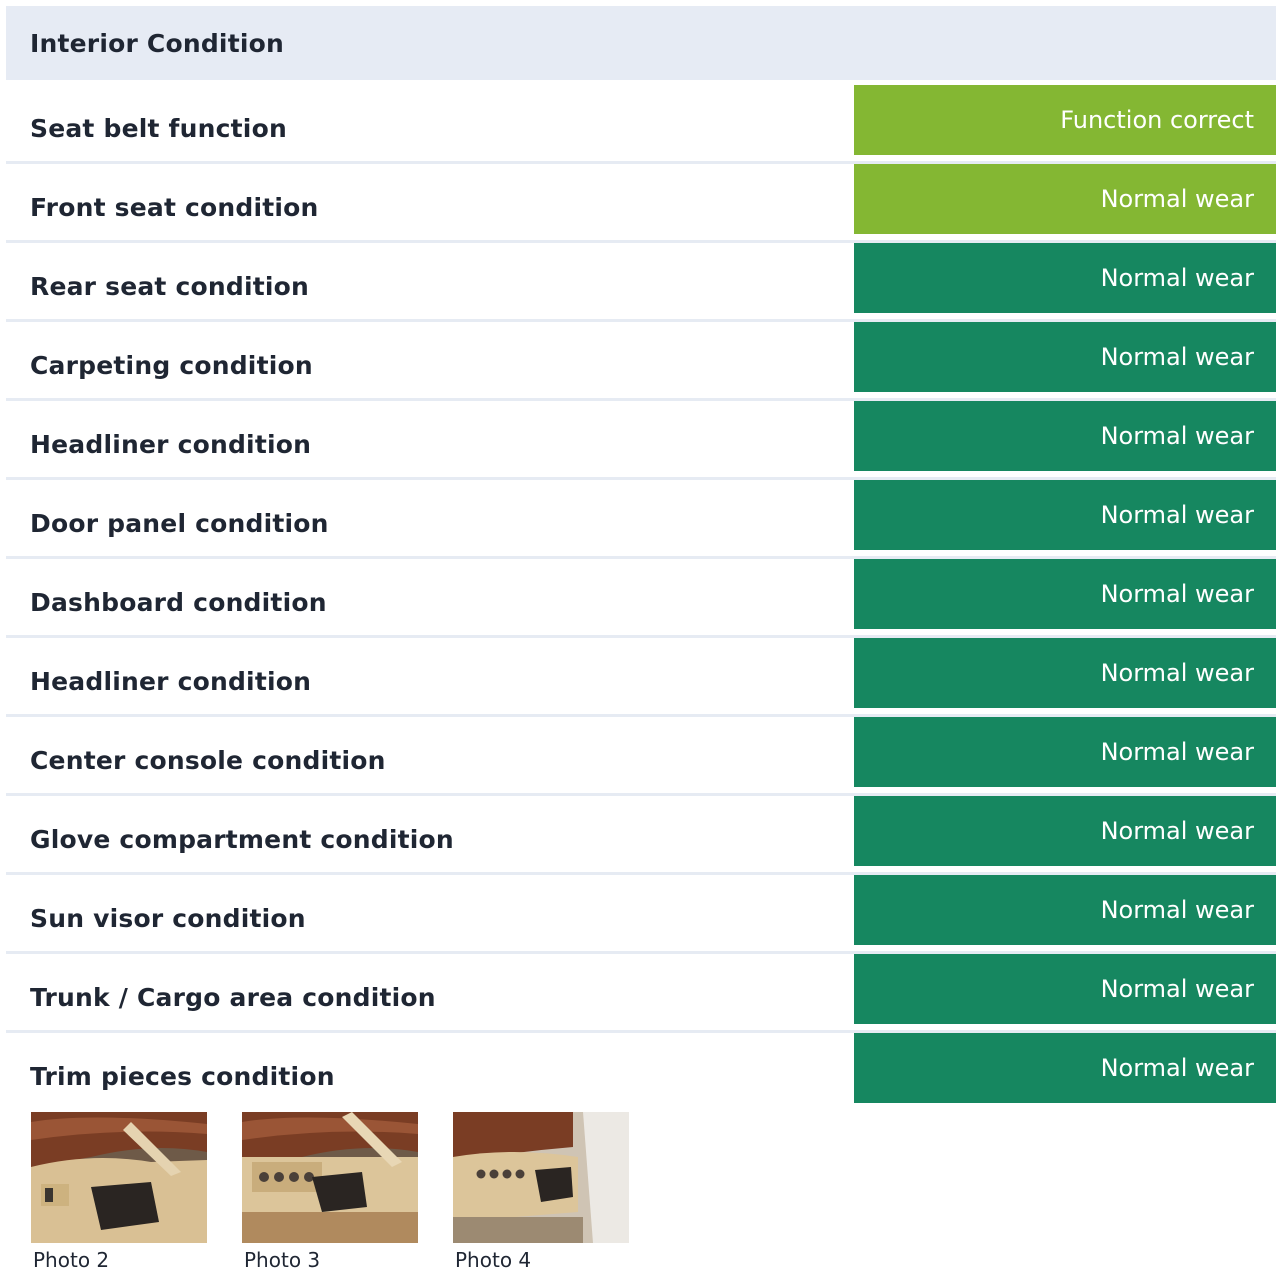  What do you see at coordinates (641, 282) in the screenshot?
I see `condition-row: Rear seat condition Normal wear` at bounding box center [641, 282].